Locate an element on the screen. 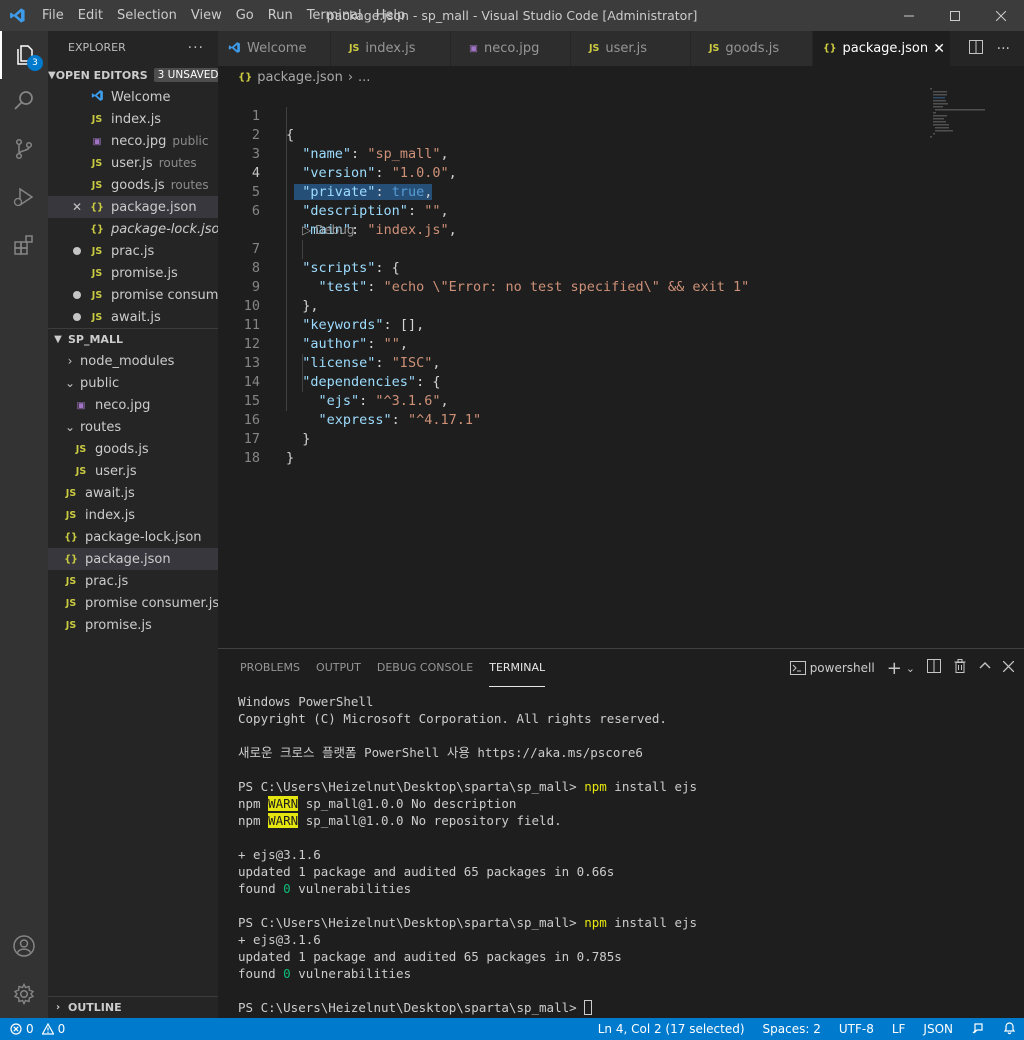  menu-edit: Edit is located at coordinates (90, 15).